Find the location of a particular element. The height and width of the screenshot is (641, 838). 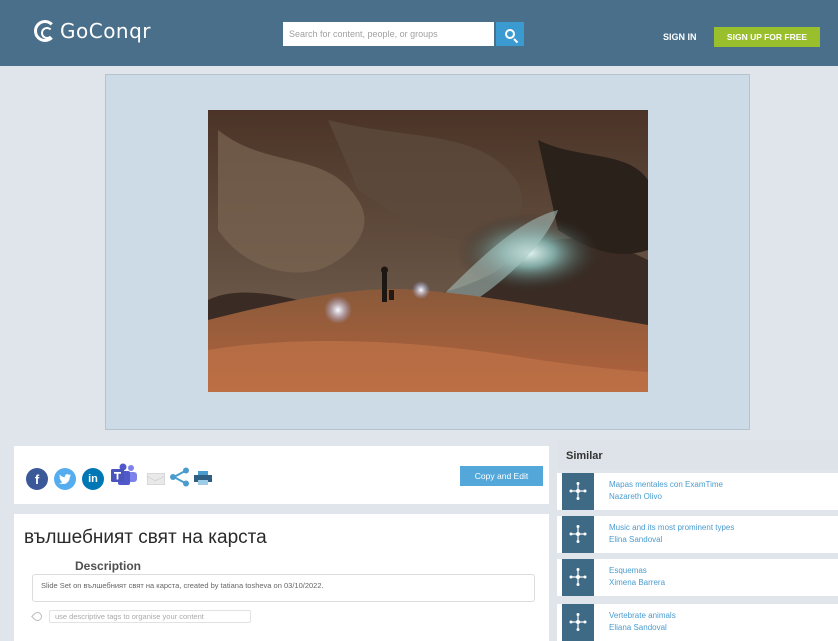

search-input is located at coordinates (388, 34).